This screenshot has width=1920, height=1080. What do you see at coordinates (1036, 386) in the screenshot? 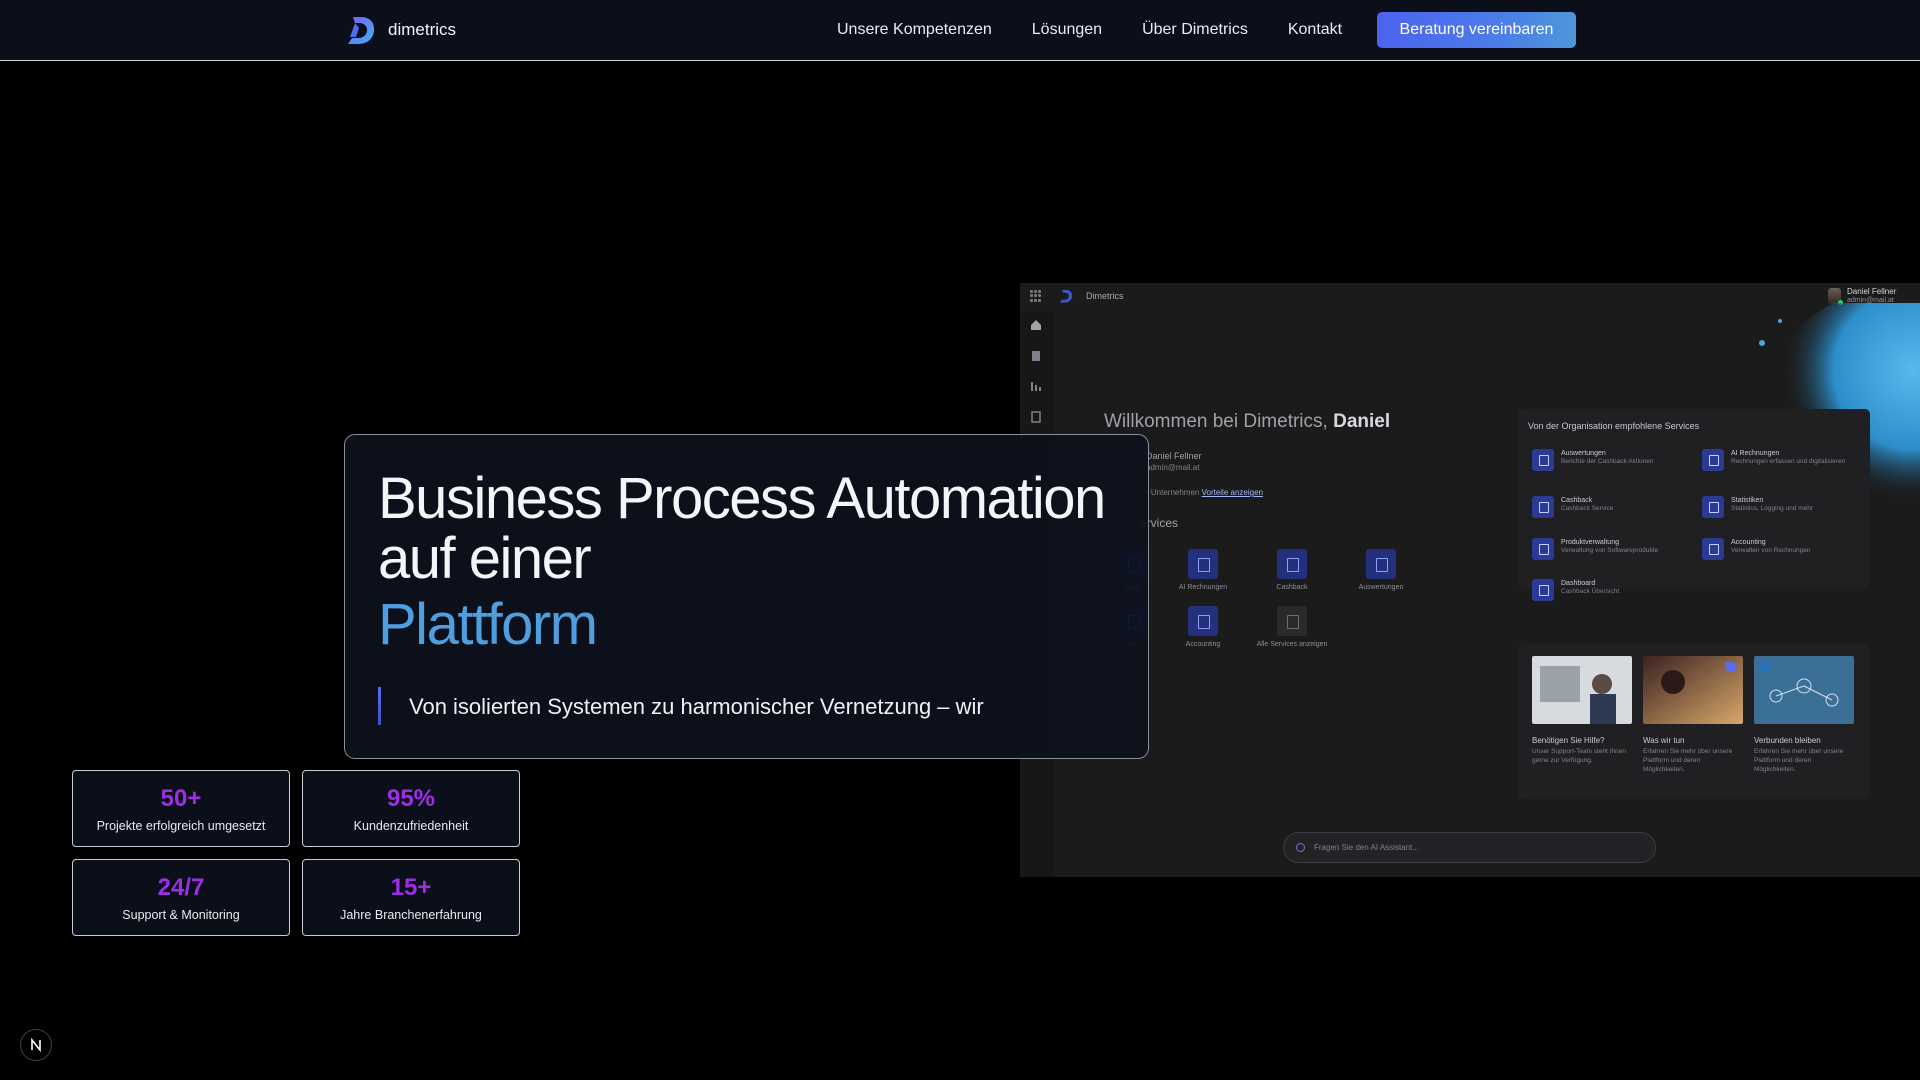
I see `bar-chart-icon` at bounding box center [1036, 386].